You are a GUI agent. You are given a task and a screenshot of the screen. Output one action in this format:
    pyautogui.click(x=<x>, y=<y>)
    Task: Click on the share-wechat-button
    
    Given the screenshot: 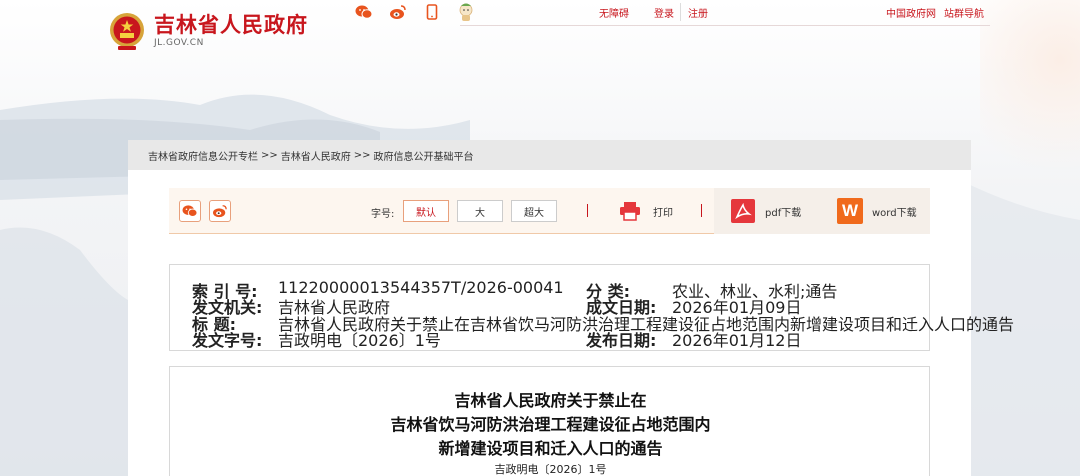 What is the action you would take?
    pyautogui.click(x=190, y=211)
    